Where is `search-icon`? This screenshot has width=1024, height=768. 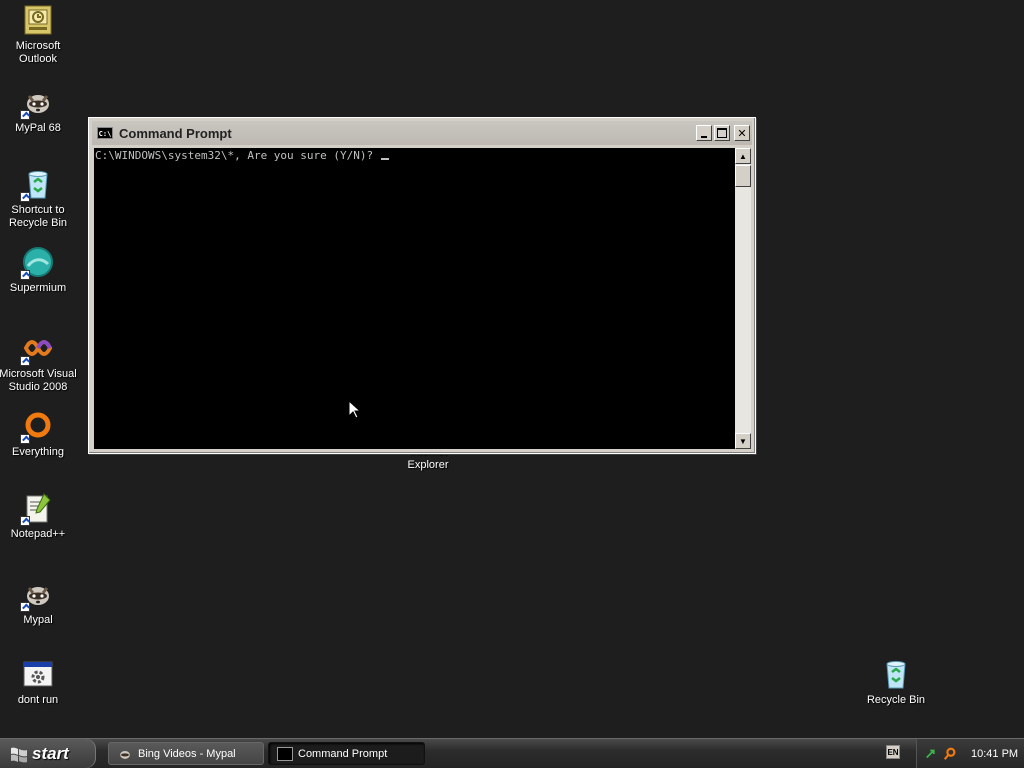 search-icon is located at coordinates (950, 754).